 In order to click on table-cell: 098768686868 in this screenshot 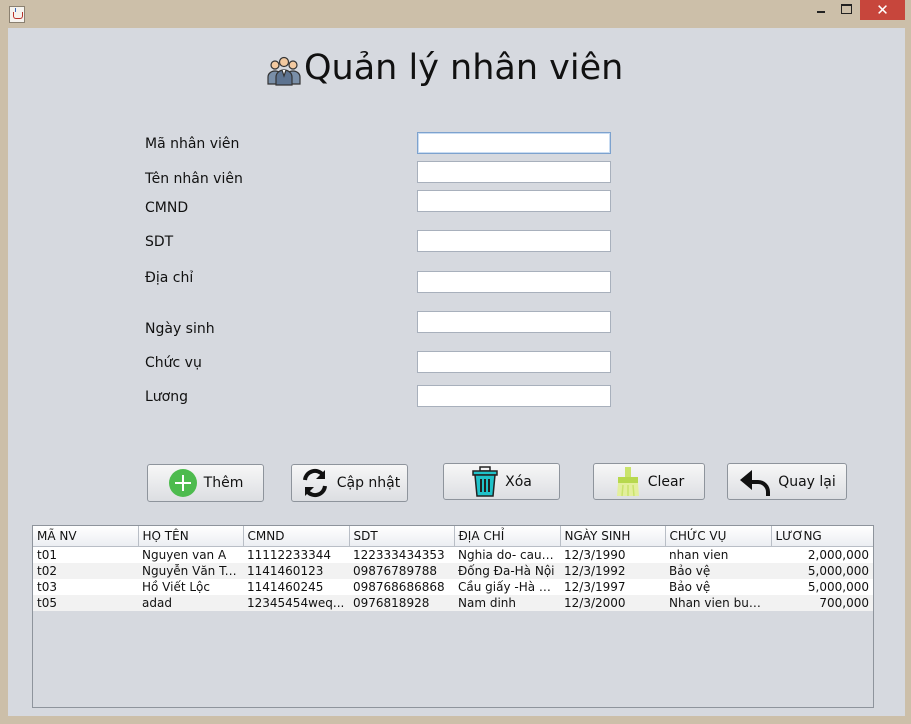, I will do `click(401, 587)`.